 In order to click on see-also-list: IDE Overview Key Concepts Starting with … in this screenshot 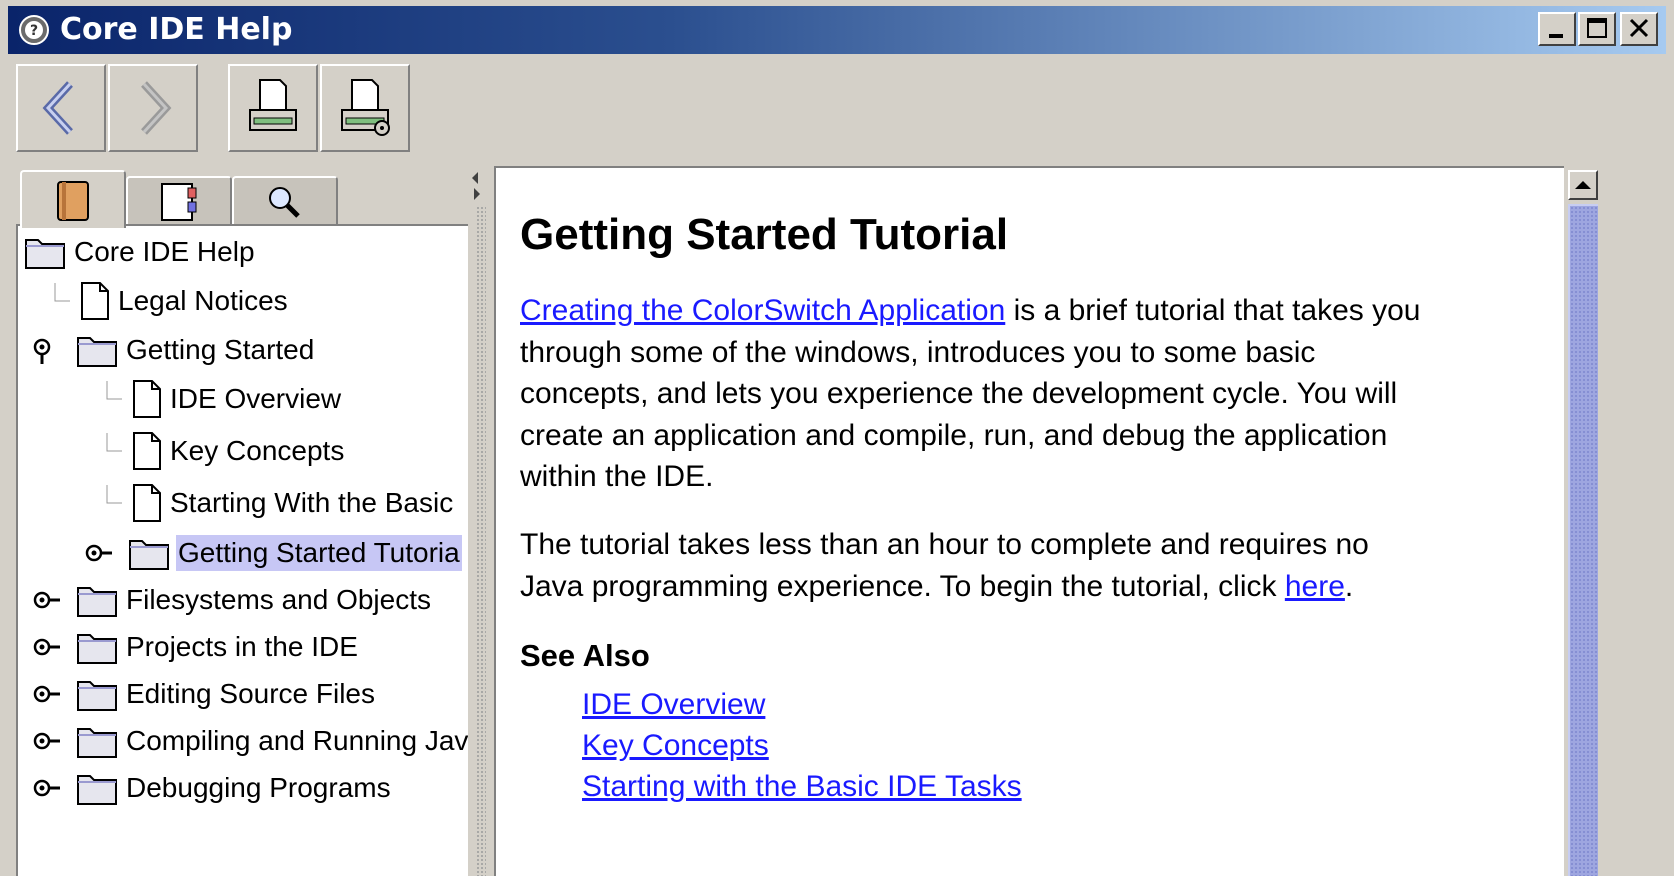, I will do `click(802, 745)`.